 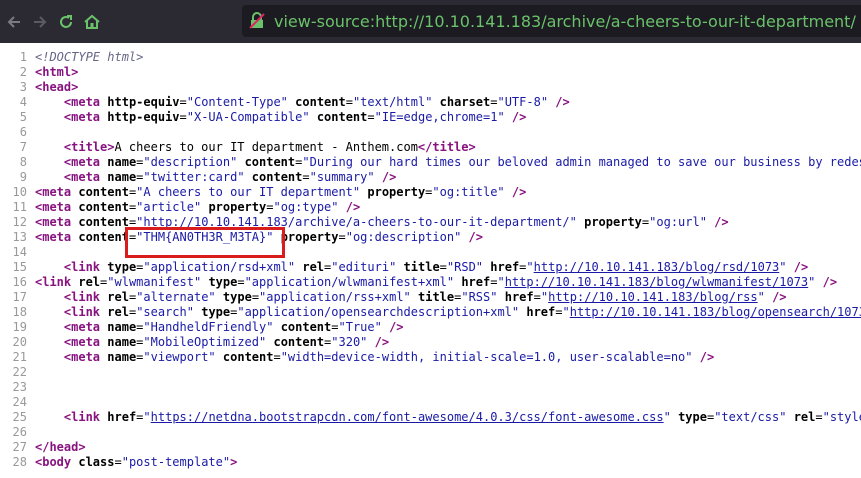 I want to click on line-number: 7, so click(x=23, y=147).